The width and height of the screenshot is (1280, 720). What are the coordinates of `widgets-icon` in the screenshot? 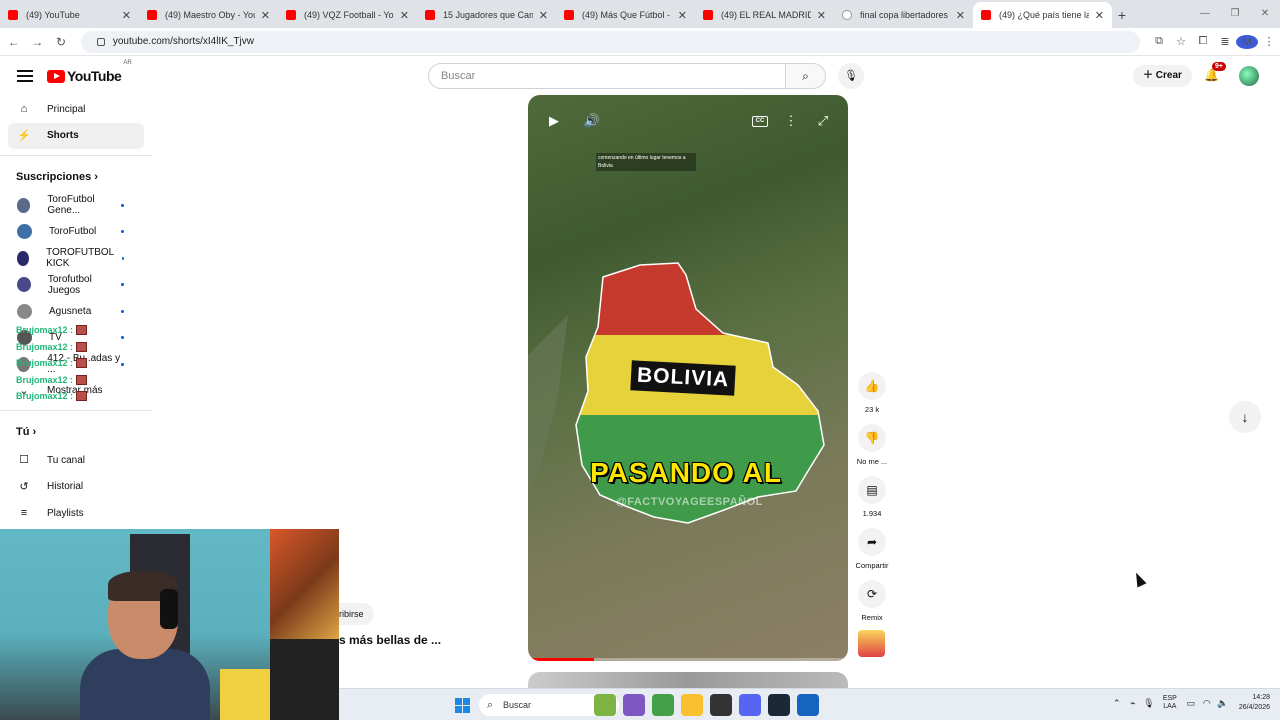 It's located at (605, 705).